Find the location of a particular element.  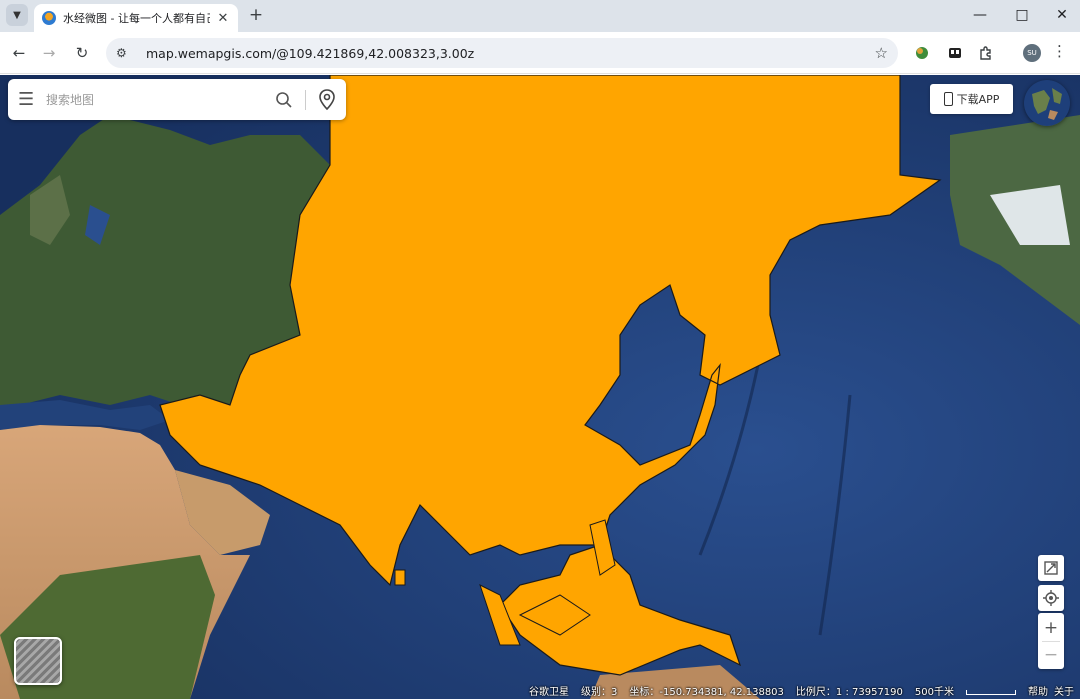

site-settings-icon: ⚙ is located at coordinates (125, 53).